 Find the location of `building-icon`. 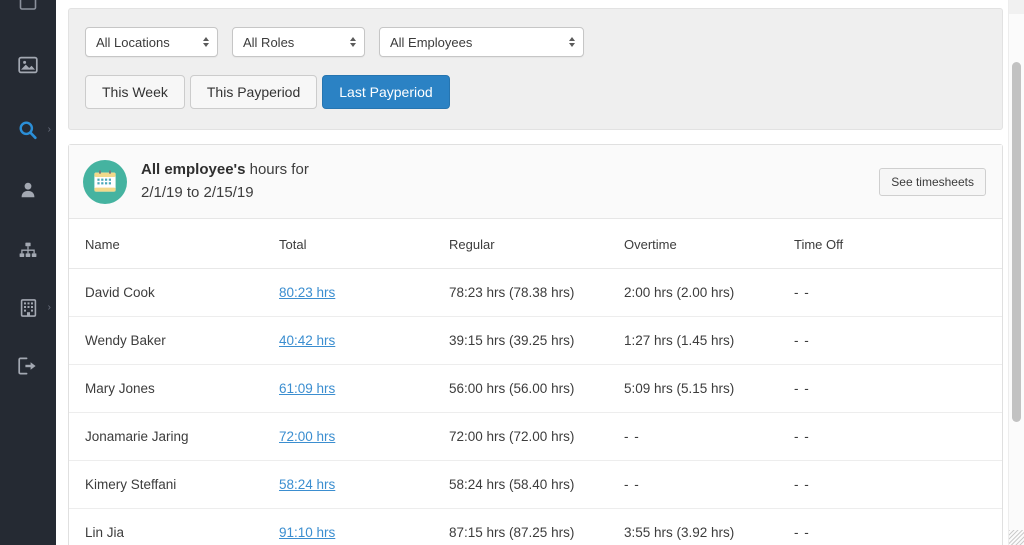

building-icon is located at coordinates (28, 308).